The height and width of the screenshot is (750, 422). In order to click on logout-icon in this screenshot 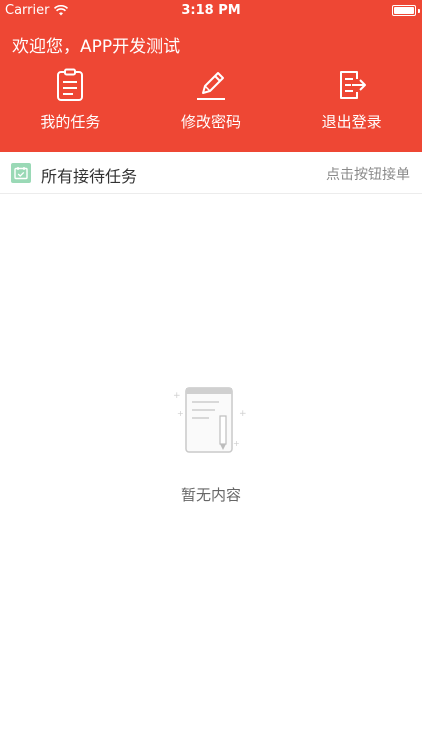, I will do `click(352, 85)`.